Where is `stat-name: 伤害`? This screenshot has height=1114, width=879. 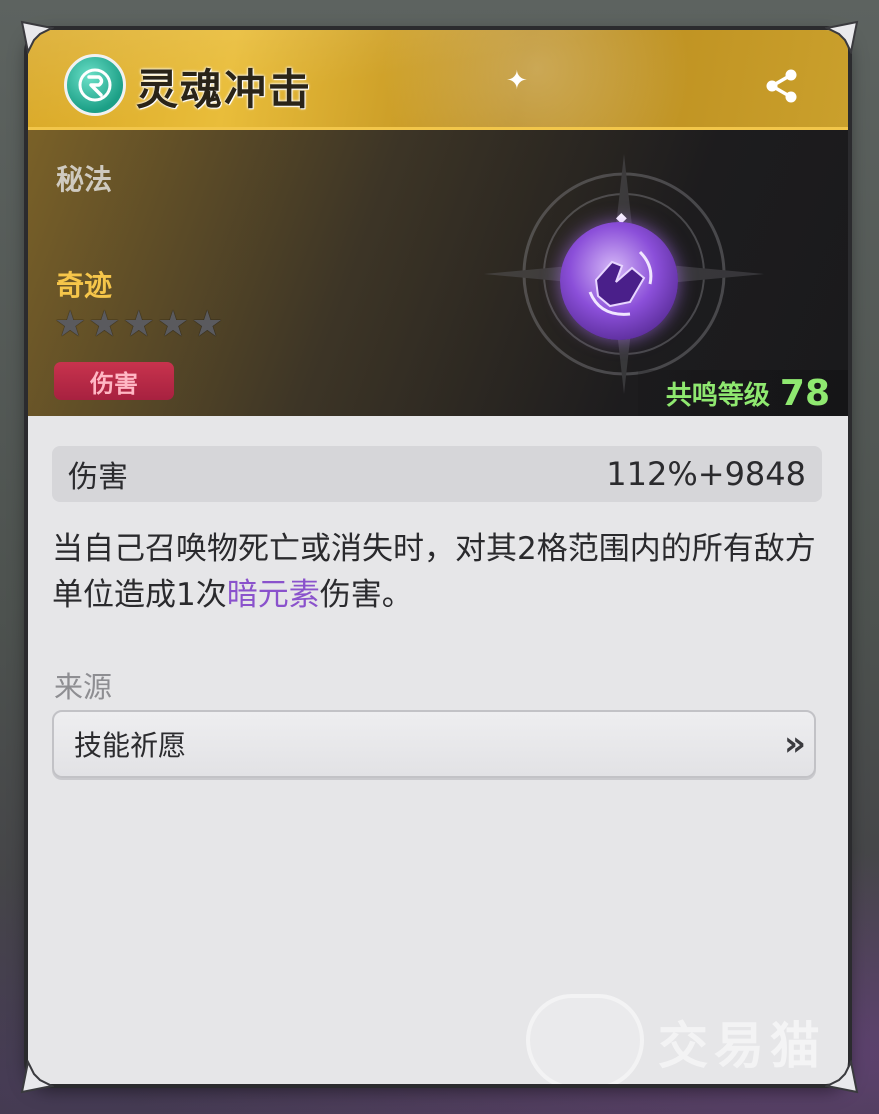 stat-name: 伤害 is located at coordinates (98, 477).